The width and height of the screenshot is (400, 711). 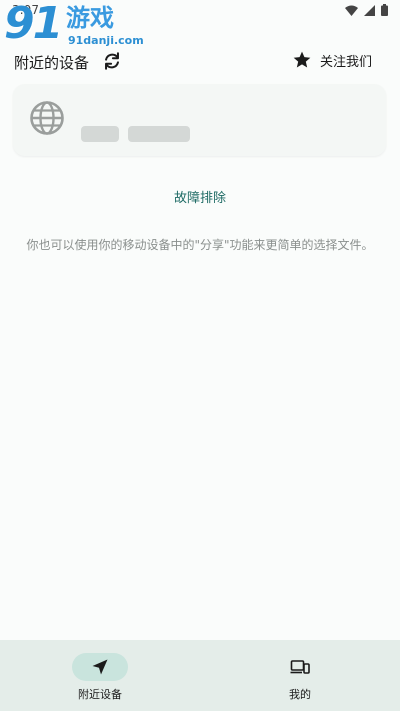 I want to click on nav-label-nearby: 附近设备, so click(x=100, y=694).